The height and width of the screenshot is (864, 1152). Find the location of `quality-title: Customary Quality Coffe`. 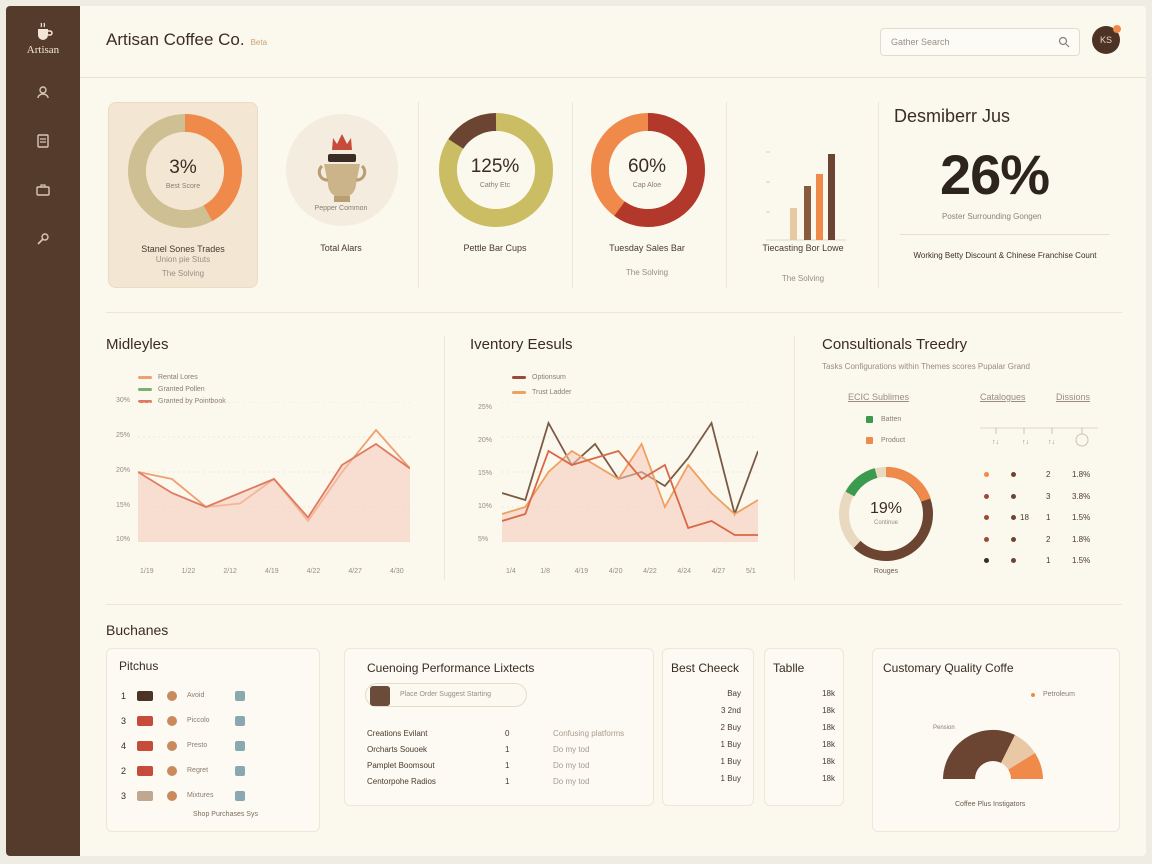

quality-title: Customary Quality Coffe is located at coordinates (948, 668).